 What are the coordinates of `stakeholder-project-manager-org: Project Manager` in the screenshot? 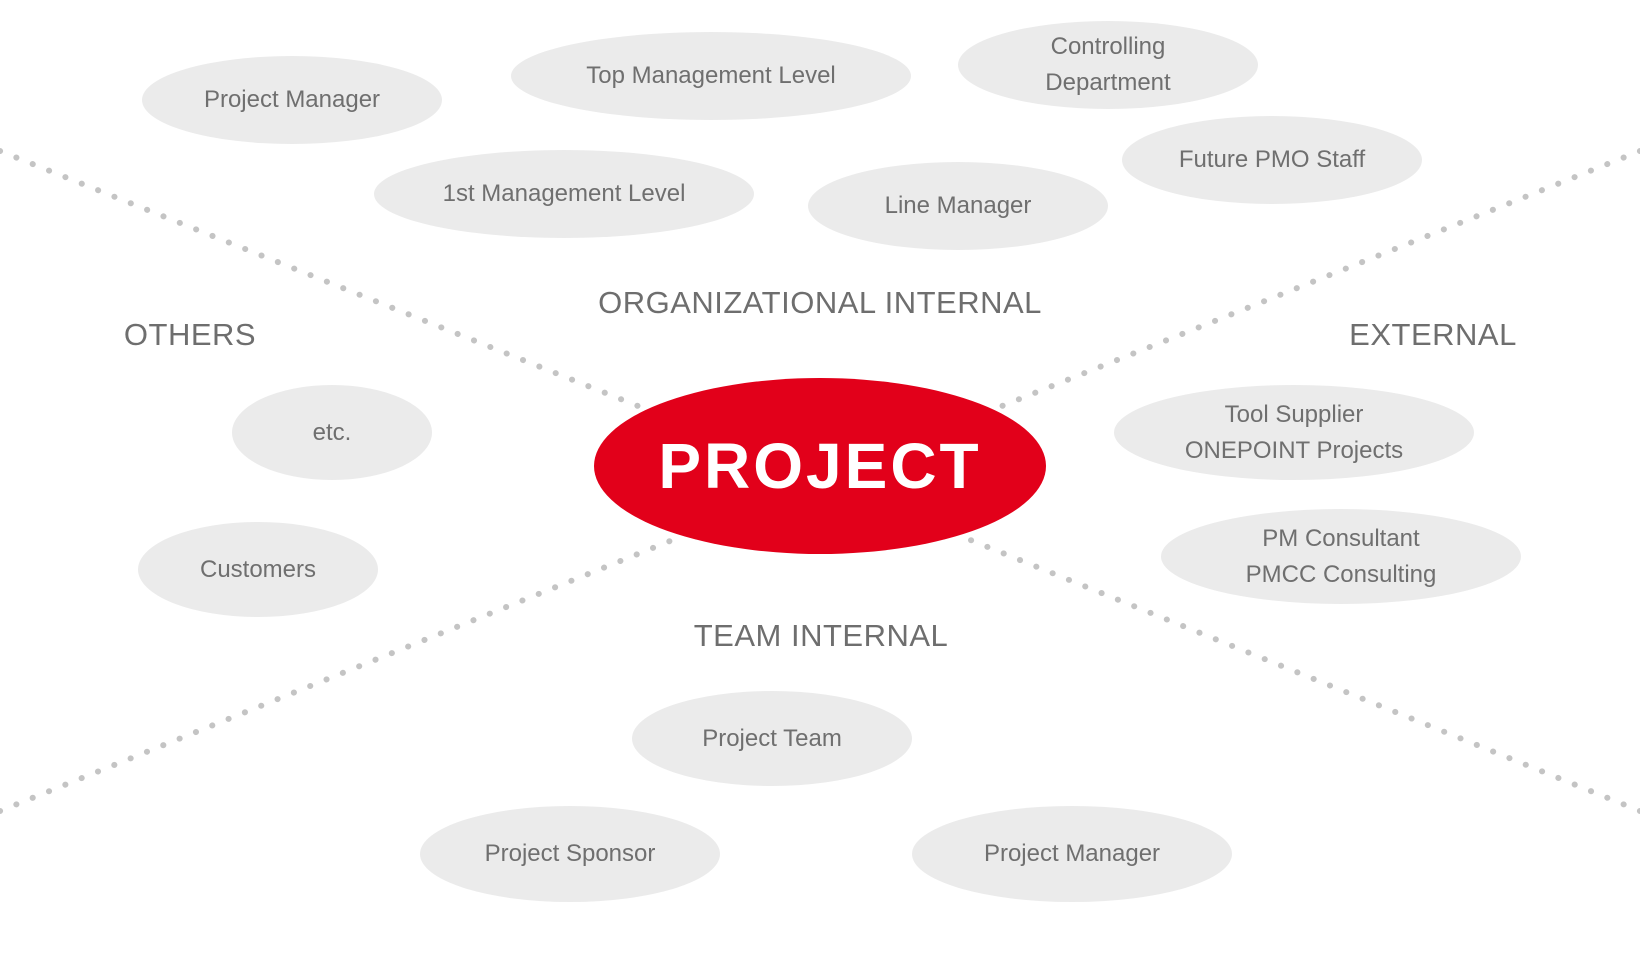 It's located at (292, 100).